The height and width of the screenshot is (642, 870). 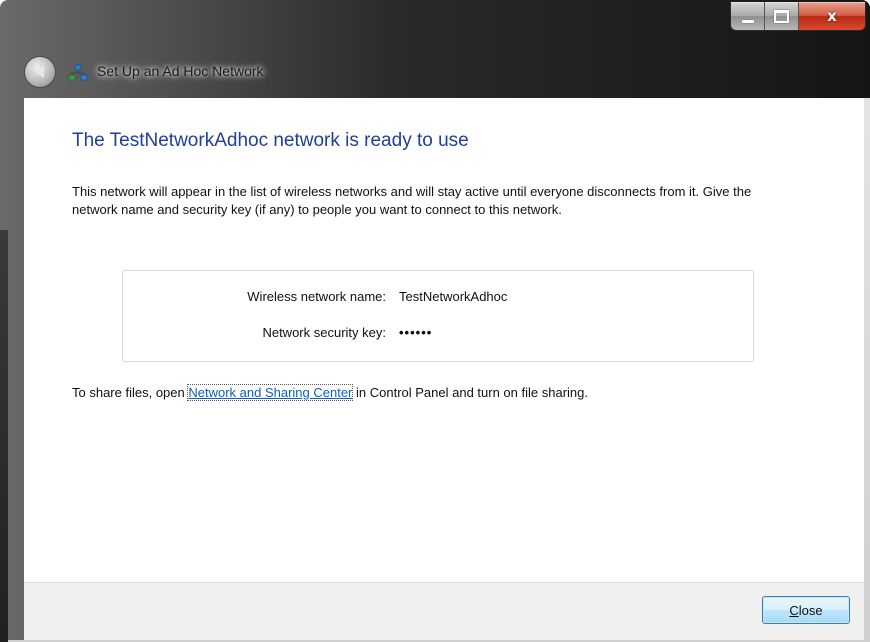 What do you see at coordinates (810, 610) in the screenshot?
I see `close-label: lose` at bounding box center [810, 610].